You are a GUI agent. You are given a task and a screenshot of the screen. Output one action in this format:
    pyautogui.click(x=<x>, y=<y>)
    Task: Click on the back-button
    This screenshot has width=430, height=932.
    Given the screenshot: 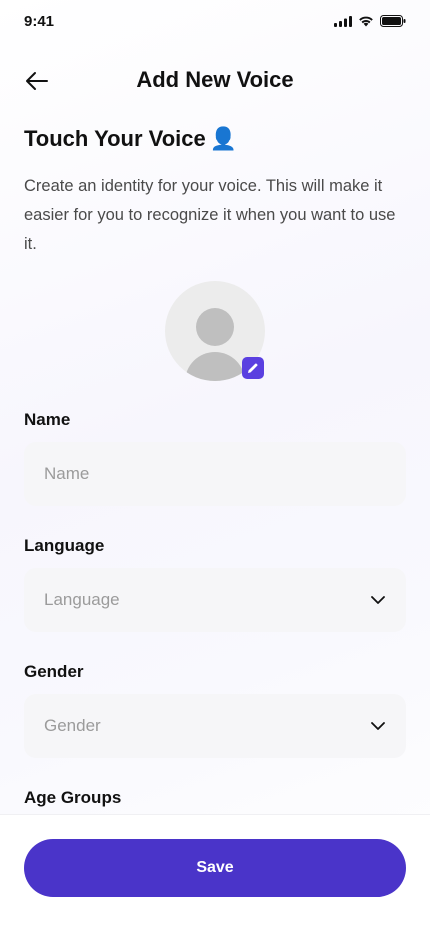 What is the action you would take?
    pyautogui.click(x=37, y=81)
    